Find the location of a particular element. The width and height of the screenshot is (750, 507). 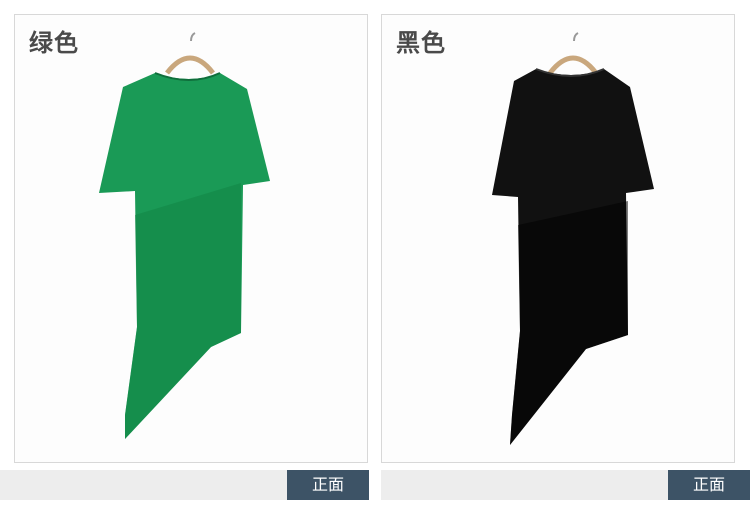

color-label-green: 绿色 is located at coordinates (54, 43).